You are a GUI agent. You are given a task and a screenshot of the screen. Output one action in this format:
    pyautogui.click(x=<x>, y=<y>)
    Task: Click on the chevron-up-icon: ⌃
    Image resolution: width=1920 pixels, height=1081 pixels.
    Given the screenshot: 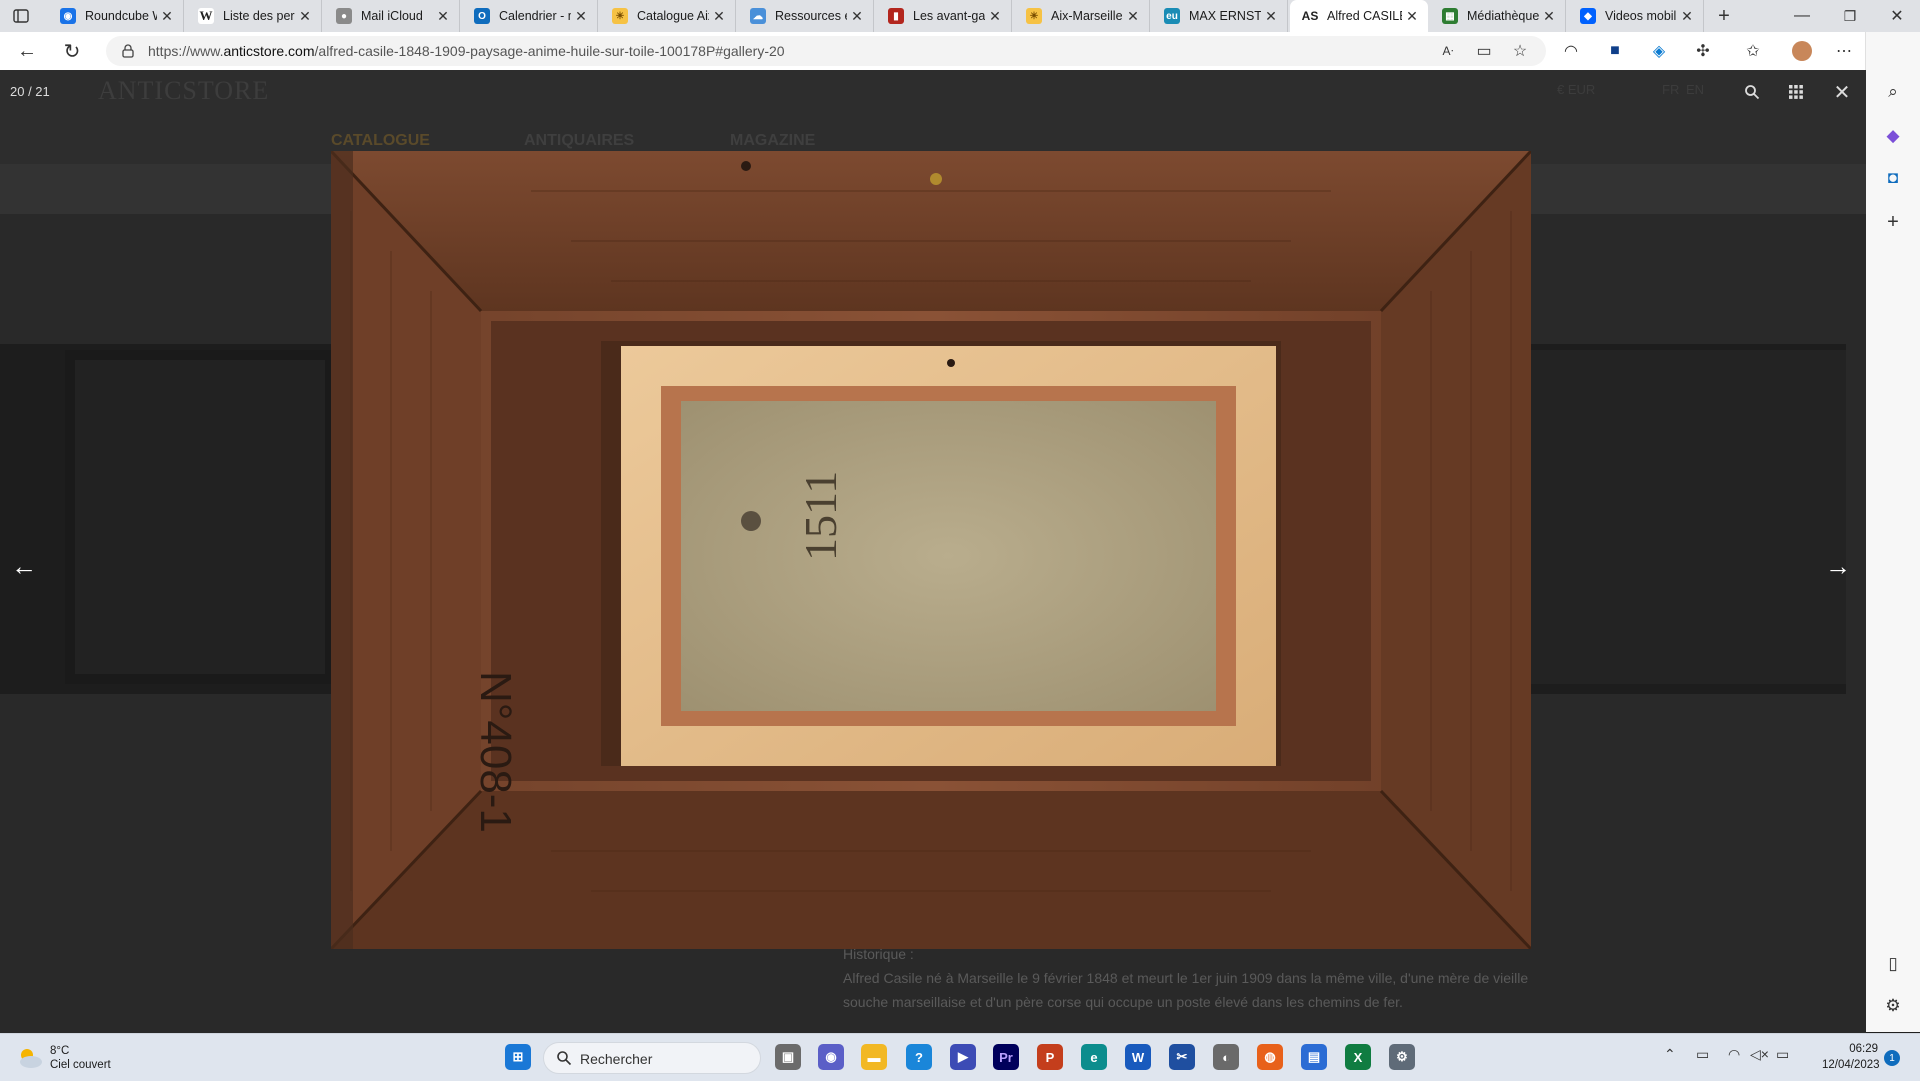 What is the action you would take?
    pyautogui.click(x=1670, y=1054)
    